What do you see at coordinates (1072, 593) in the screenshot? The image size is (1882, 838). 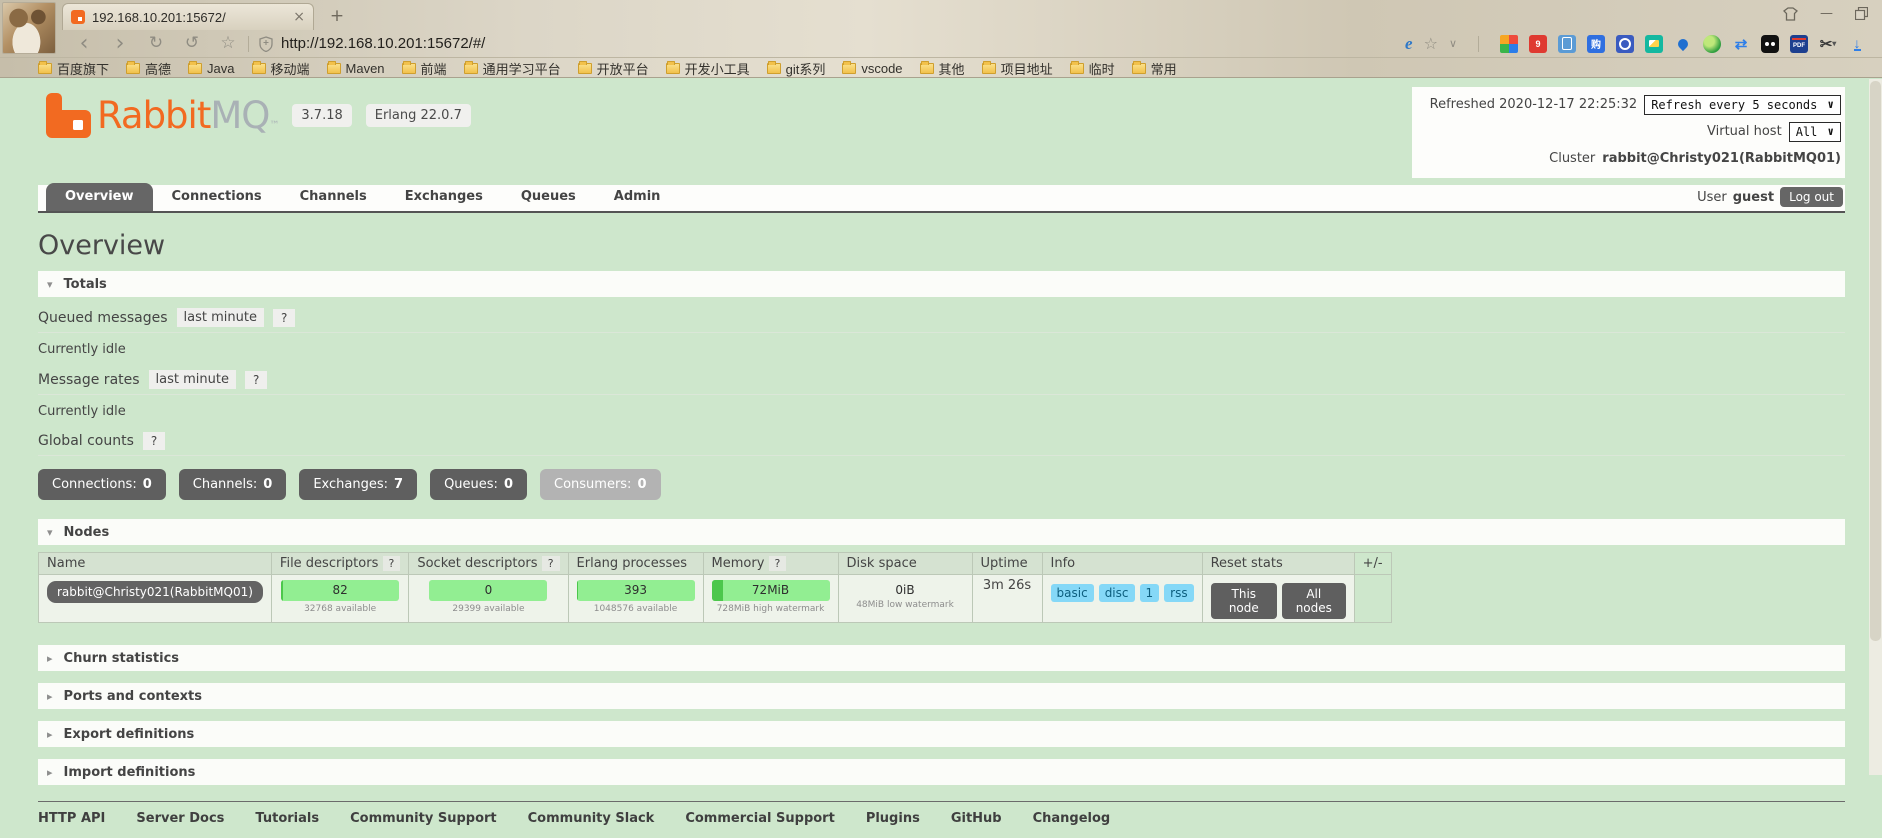 I see `info-badge-basic: basic` at bounding box center [1072, 593].